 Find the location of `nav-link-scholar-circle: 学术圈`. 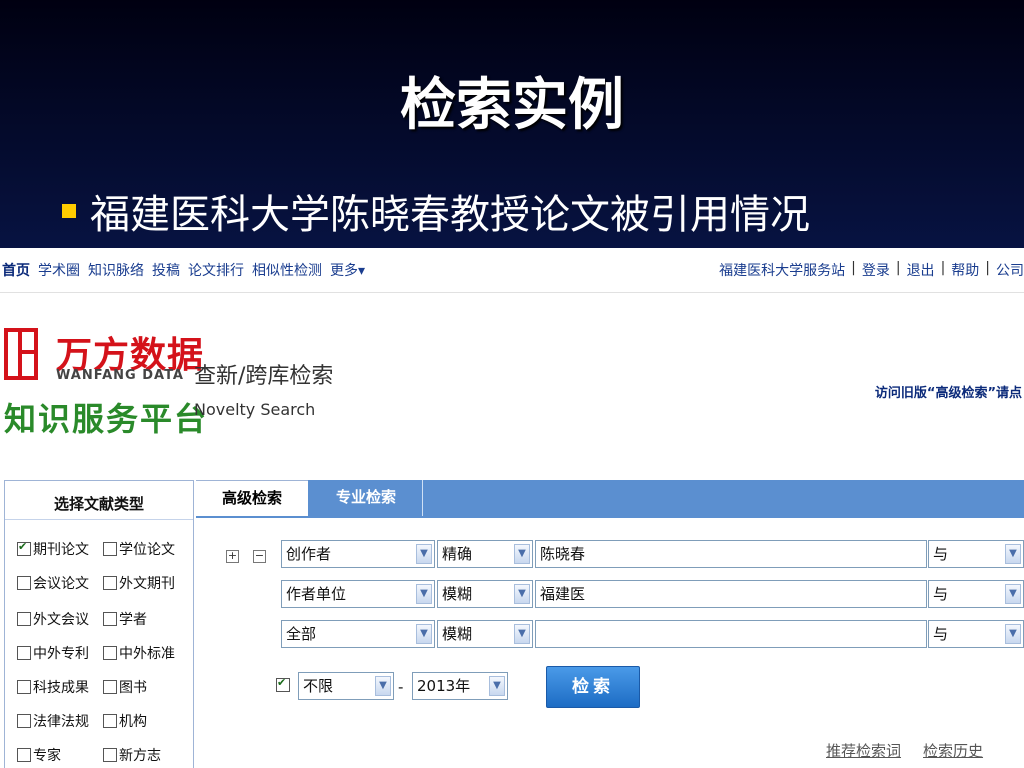

nav-link-scholar-circle: 学术圈 is located at coordinates (59, 270).